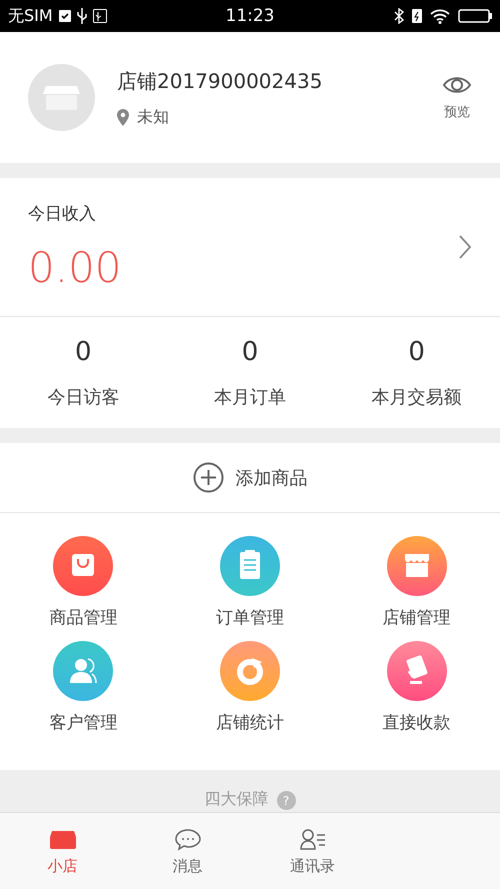 The image size is (500, 889). Describe the element at coordinates (312, 838) in the screenshot. I see `contacts-icon` at that location.